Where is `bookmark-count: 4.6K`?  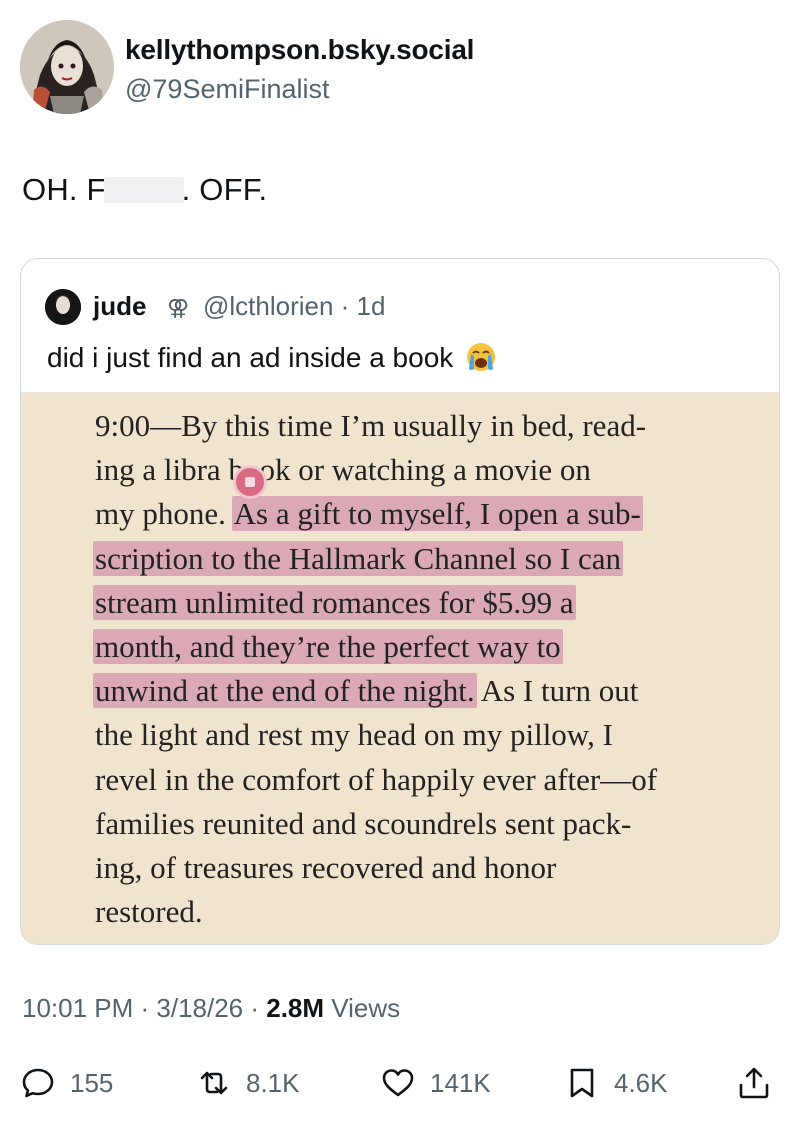 bookmark-count: 4.6K is located at coordinates (641, 1082).